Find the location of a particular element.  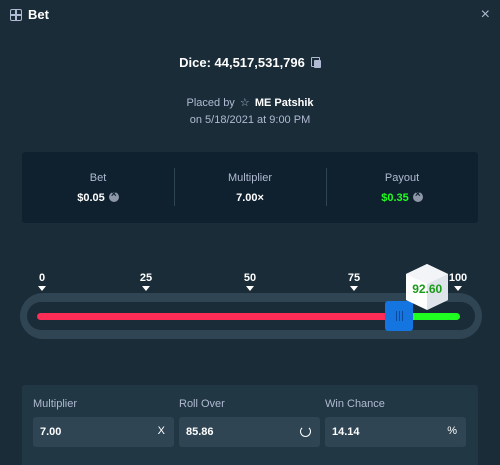

placed-by-line: Placed by ☆ ME Patshik is located at coordinates (250, 102).